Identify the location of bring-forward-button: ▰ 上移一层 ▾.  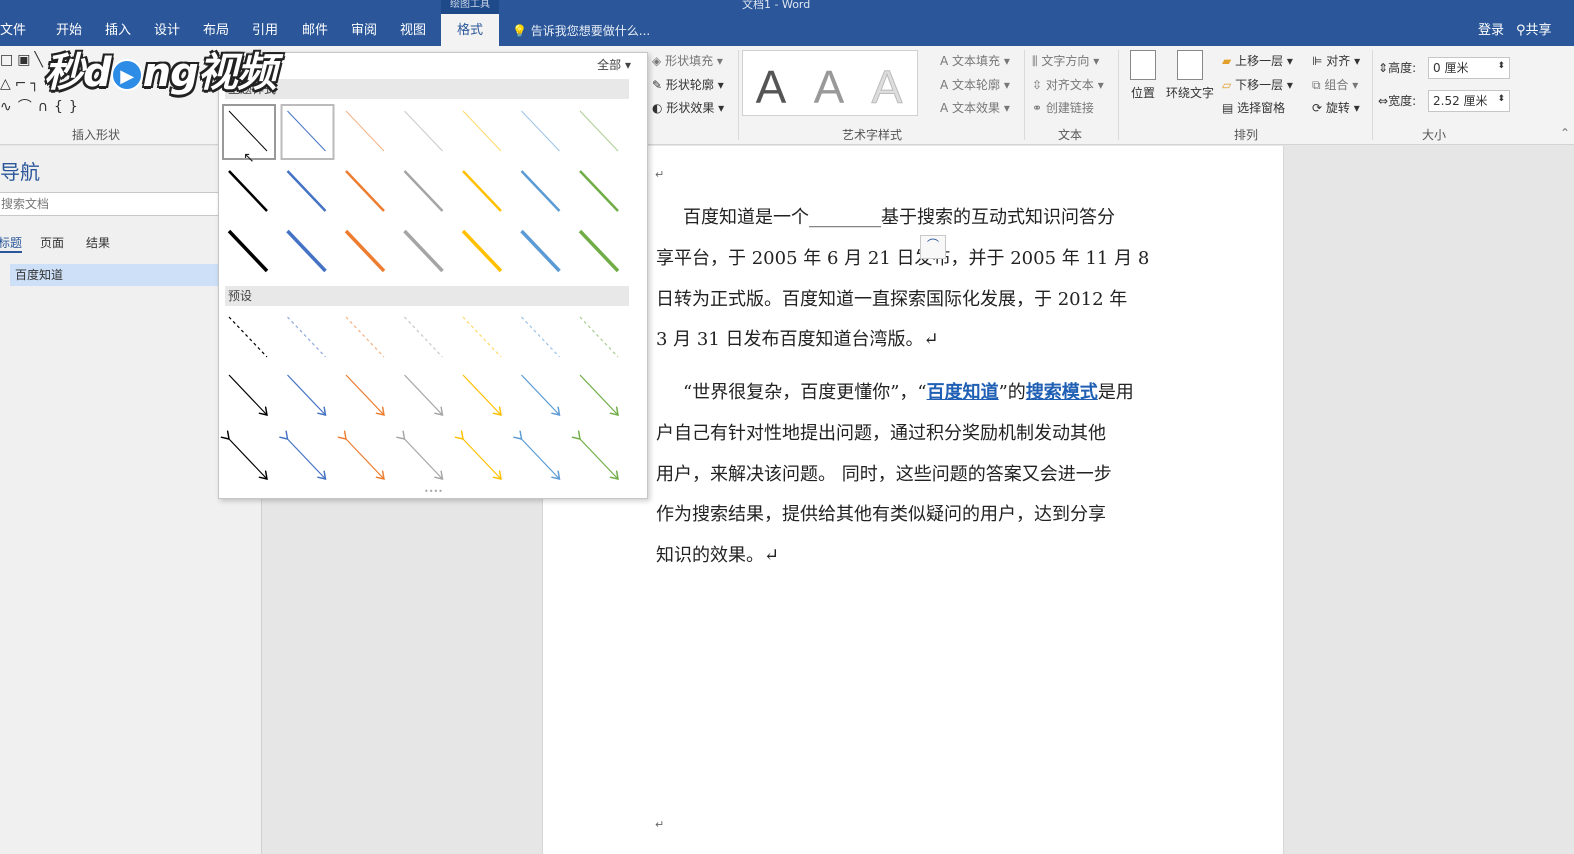
(1257, 60).